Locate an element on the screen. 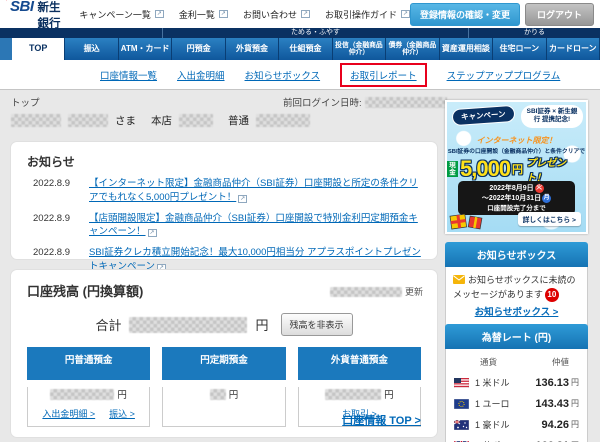 This screenshot has height=442, width=600. hide-balance-button: 残高を非表示 is located at coordinates (316, 324).